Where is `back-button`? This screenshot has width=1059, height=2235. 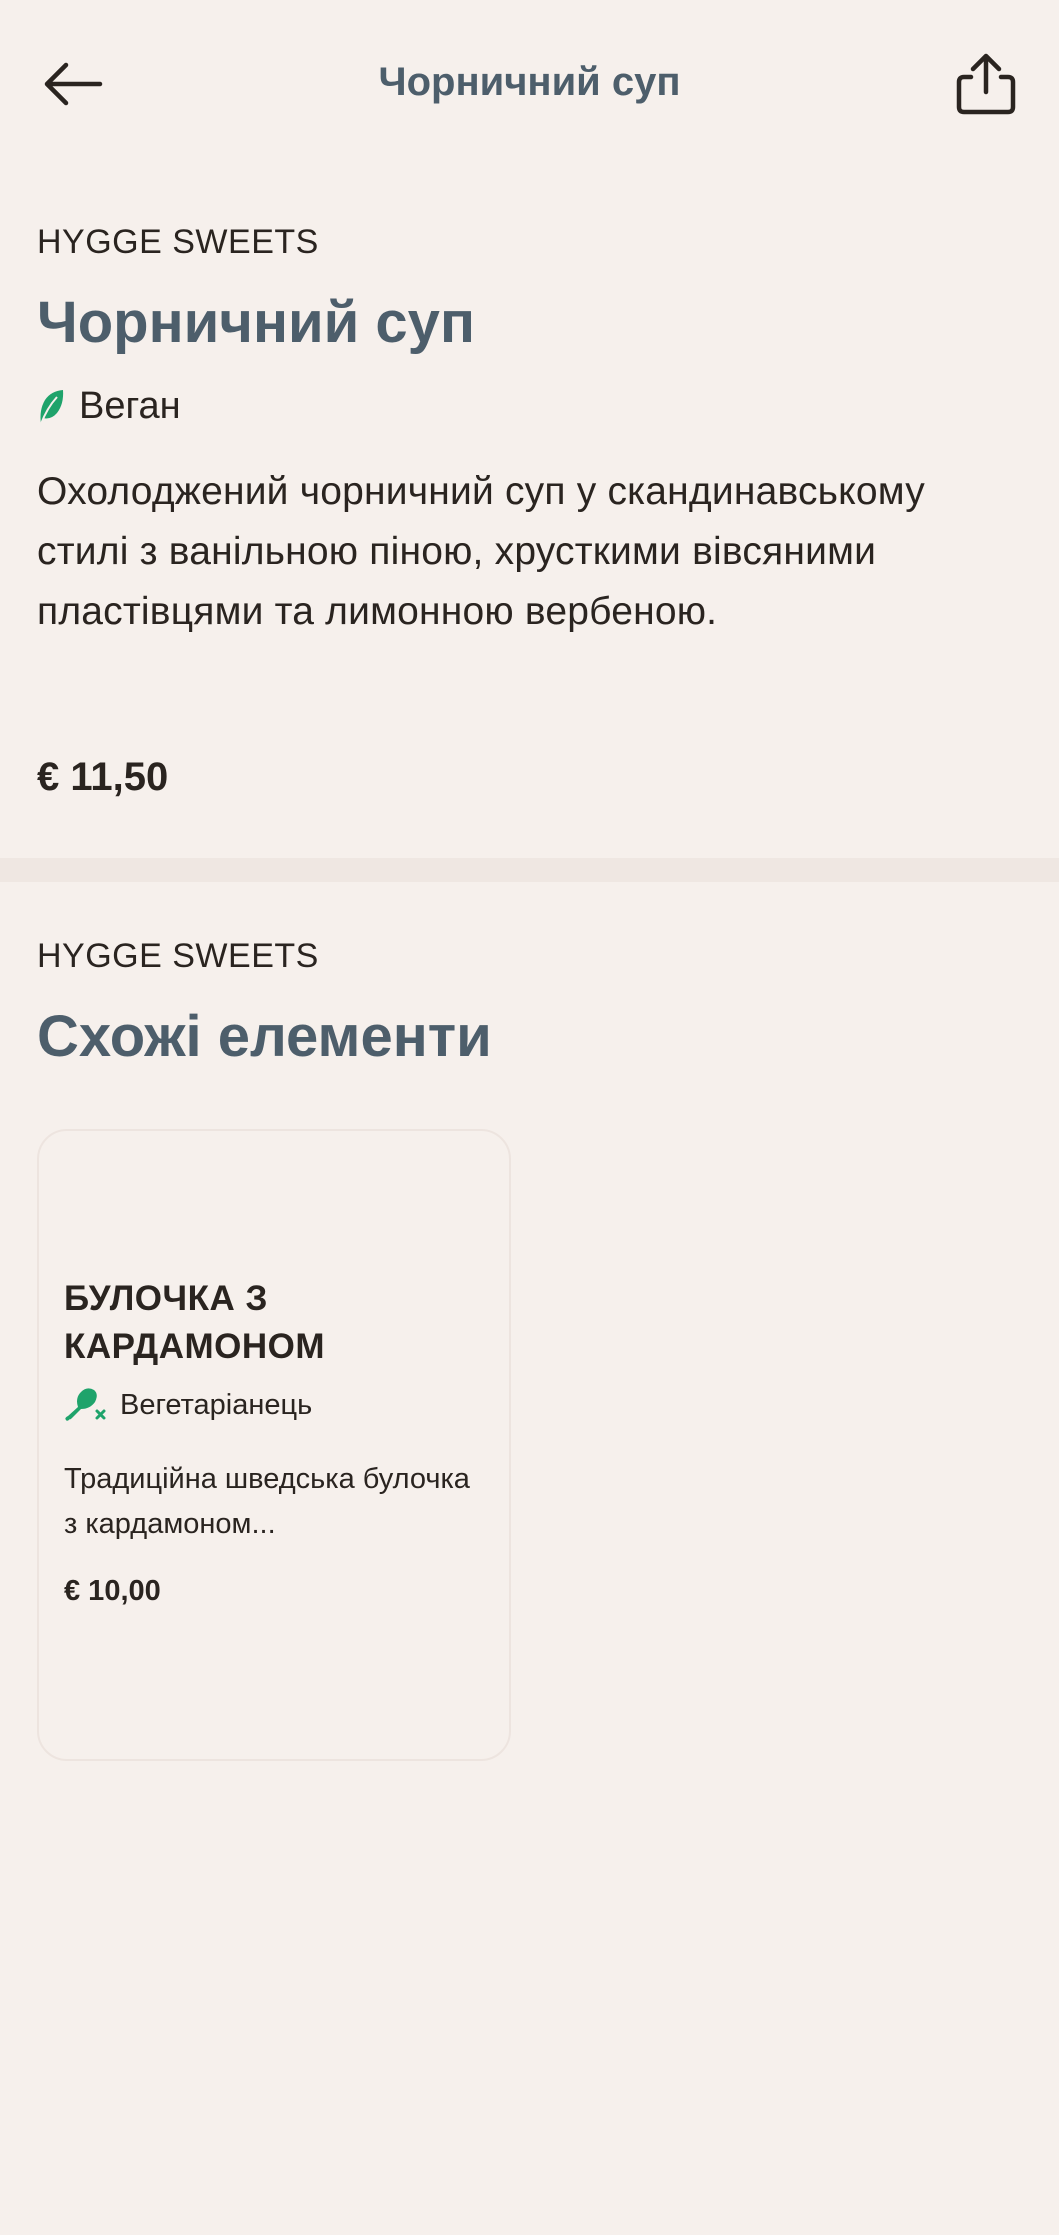 back-button is located at coordinates (73, 84).